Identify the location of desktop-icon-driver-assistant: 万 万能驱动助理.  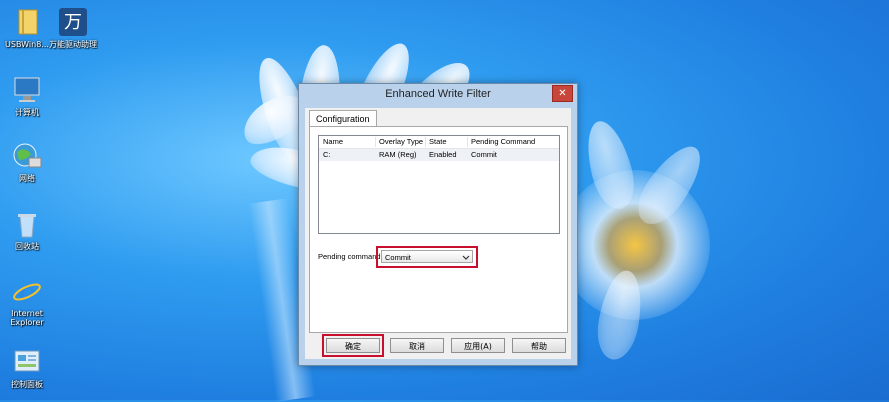
(73, 27).